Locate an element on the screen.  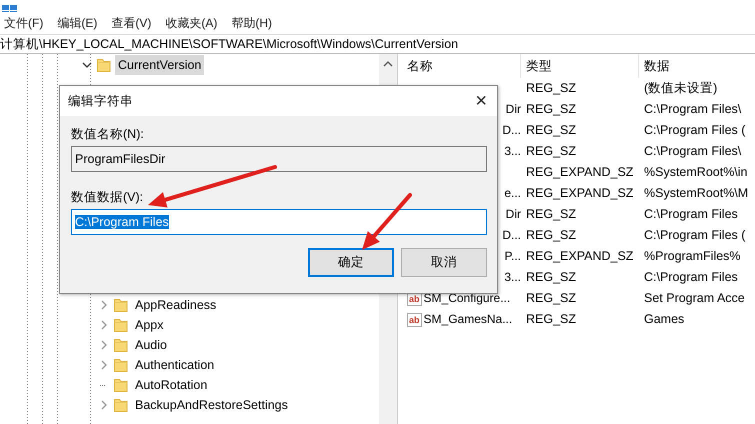
tree-item: CurrentVersion is located at coordinates (159, 65).